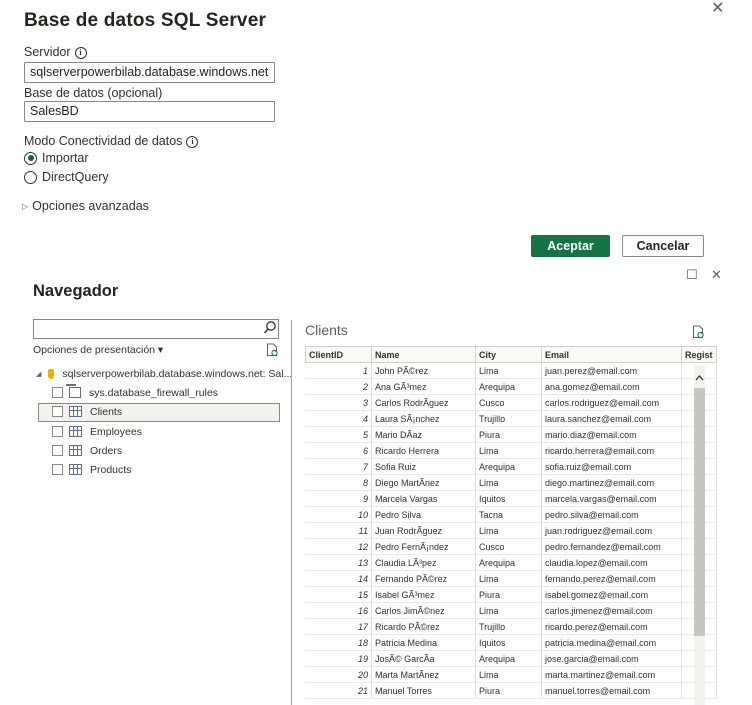 The image size is (752, 705). Describe the element at coordinates (149, 111) in the screenshot. I see `database-input: SalesBD` at that location.